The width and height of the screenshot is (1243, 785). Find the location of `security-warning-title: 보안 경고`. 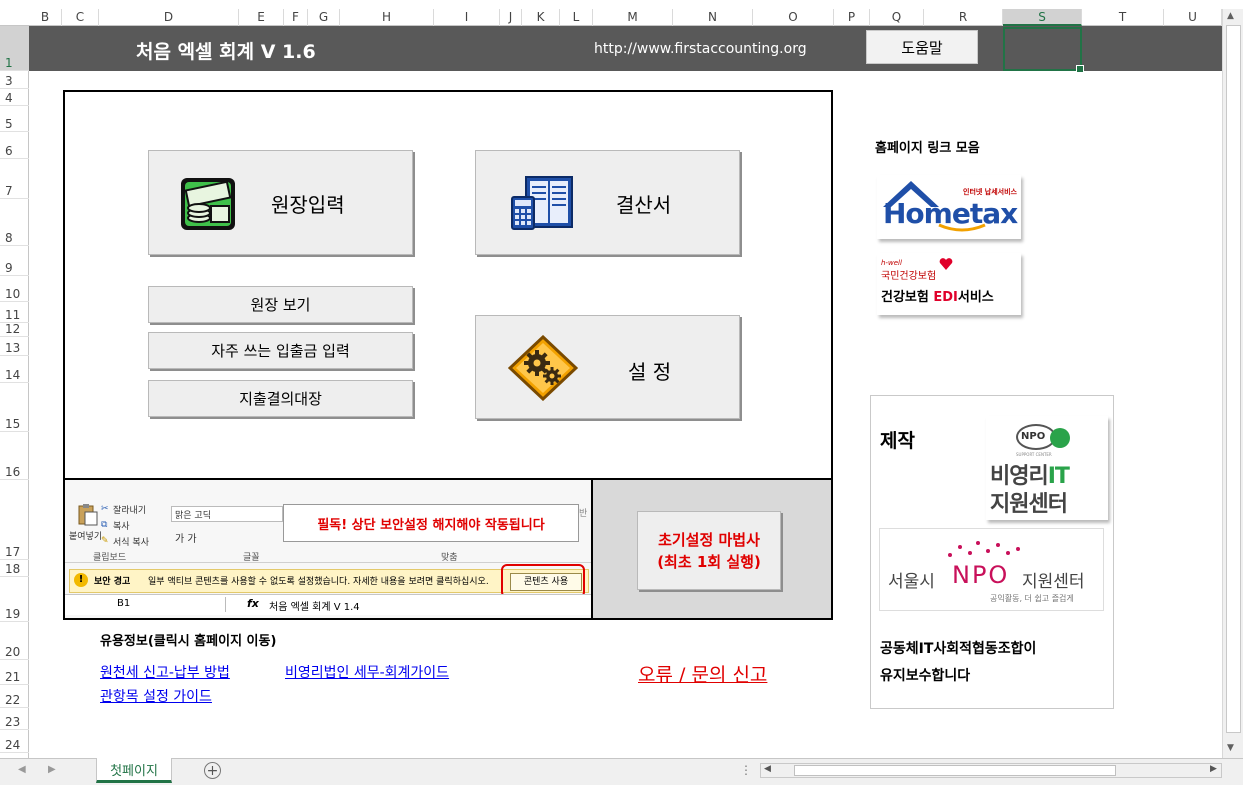

security-warning-title: 보안 경고 is located at coordinates (112, 582).